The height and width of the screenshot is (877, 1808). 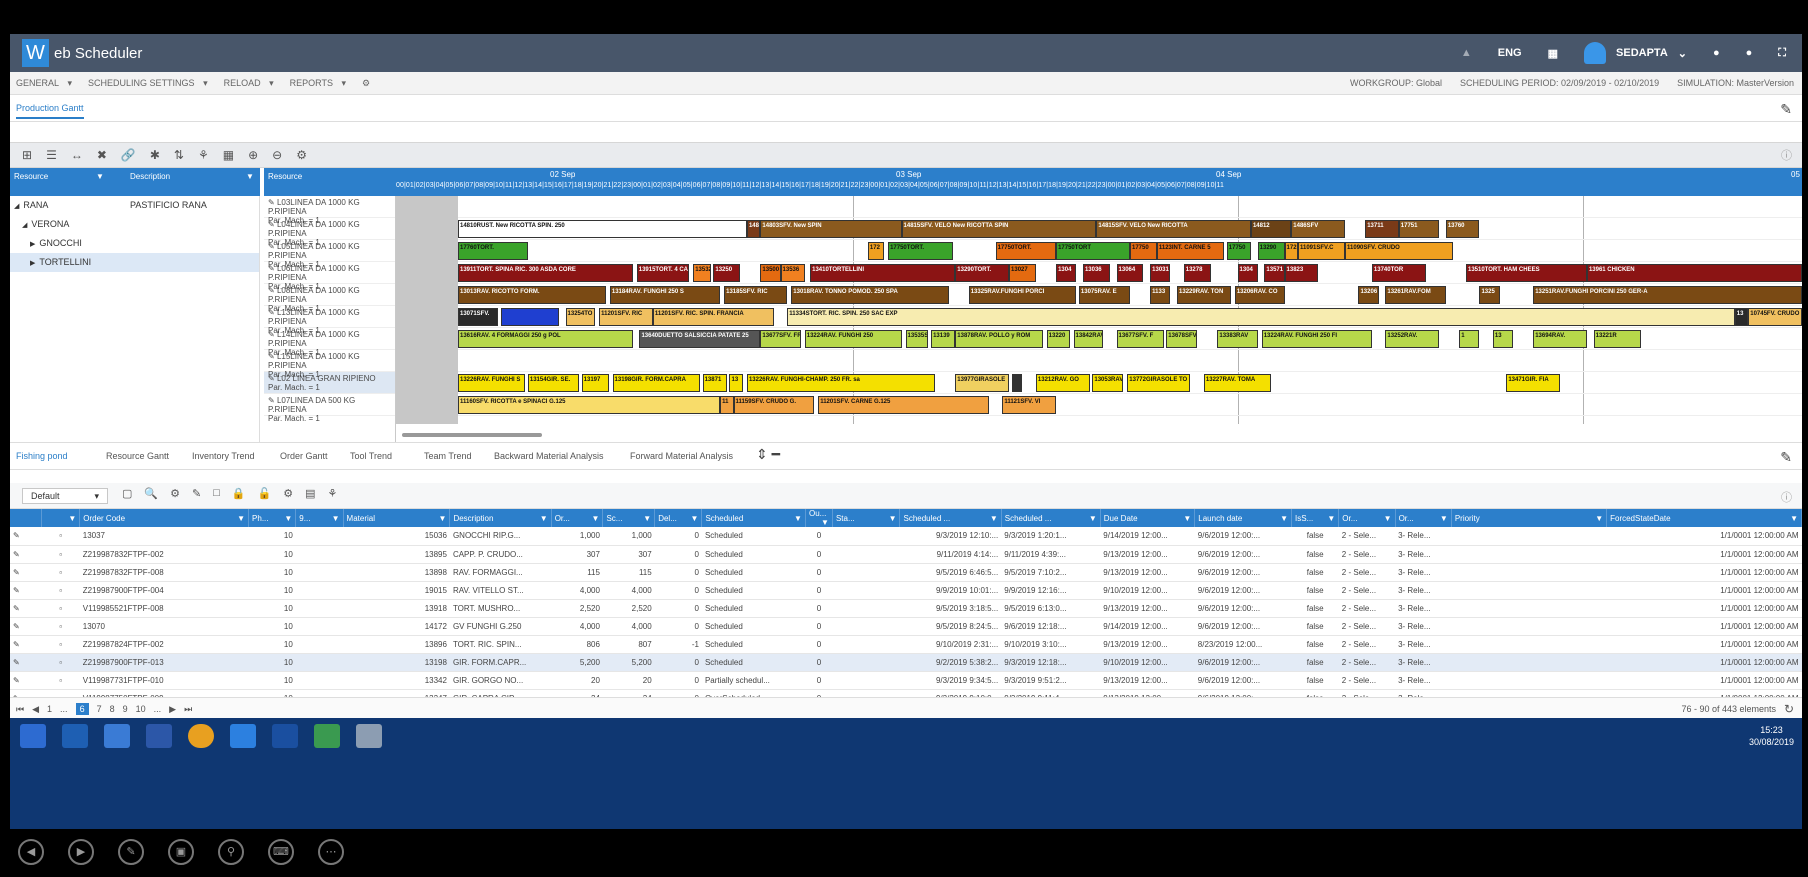 What do you see at coordinates (545, 273) in the screenshot?
I see `gantt-bar: 13911TORT. SPINA RIC. 300 ASDA CORE` at bounding box center [545, 273].